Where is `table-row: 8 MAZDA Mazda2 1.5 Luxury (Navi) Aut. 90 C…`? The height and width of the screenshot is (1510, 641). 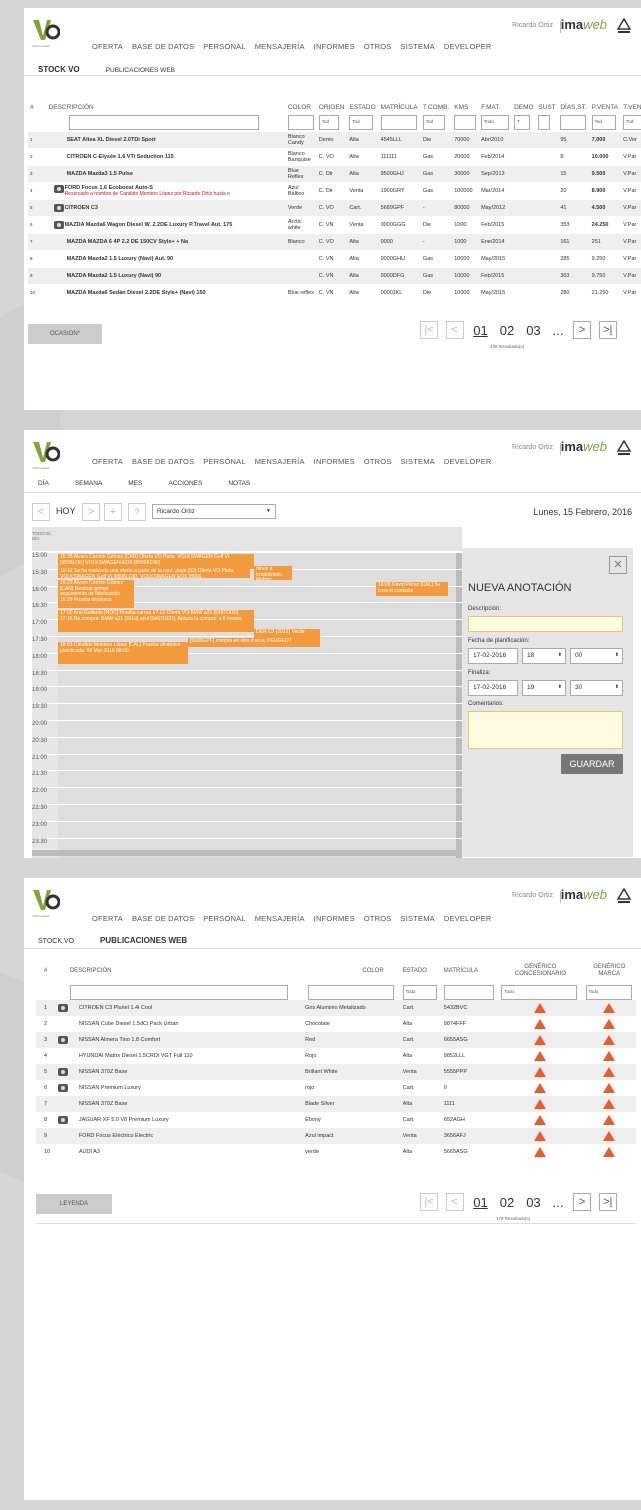 table-row: 8 MAZDA Mazda2 1.5 Luxury (Navi) Aut. 90 C… is located at coordinates (334, 259).